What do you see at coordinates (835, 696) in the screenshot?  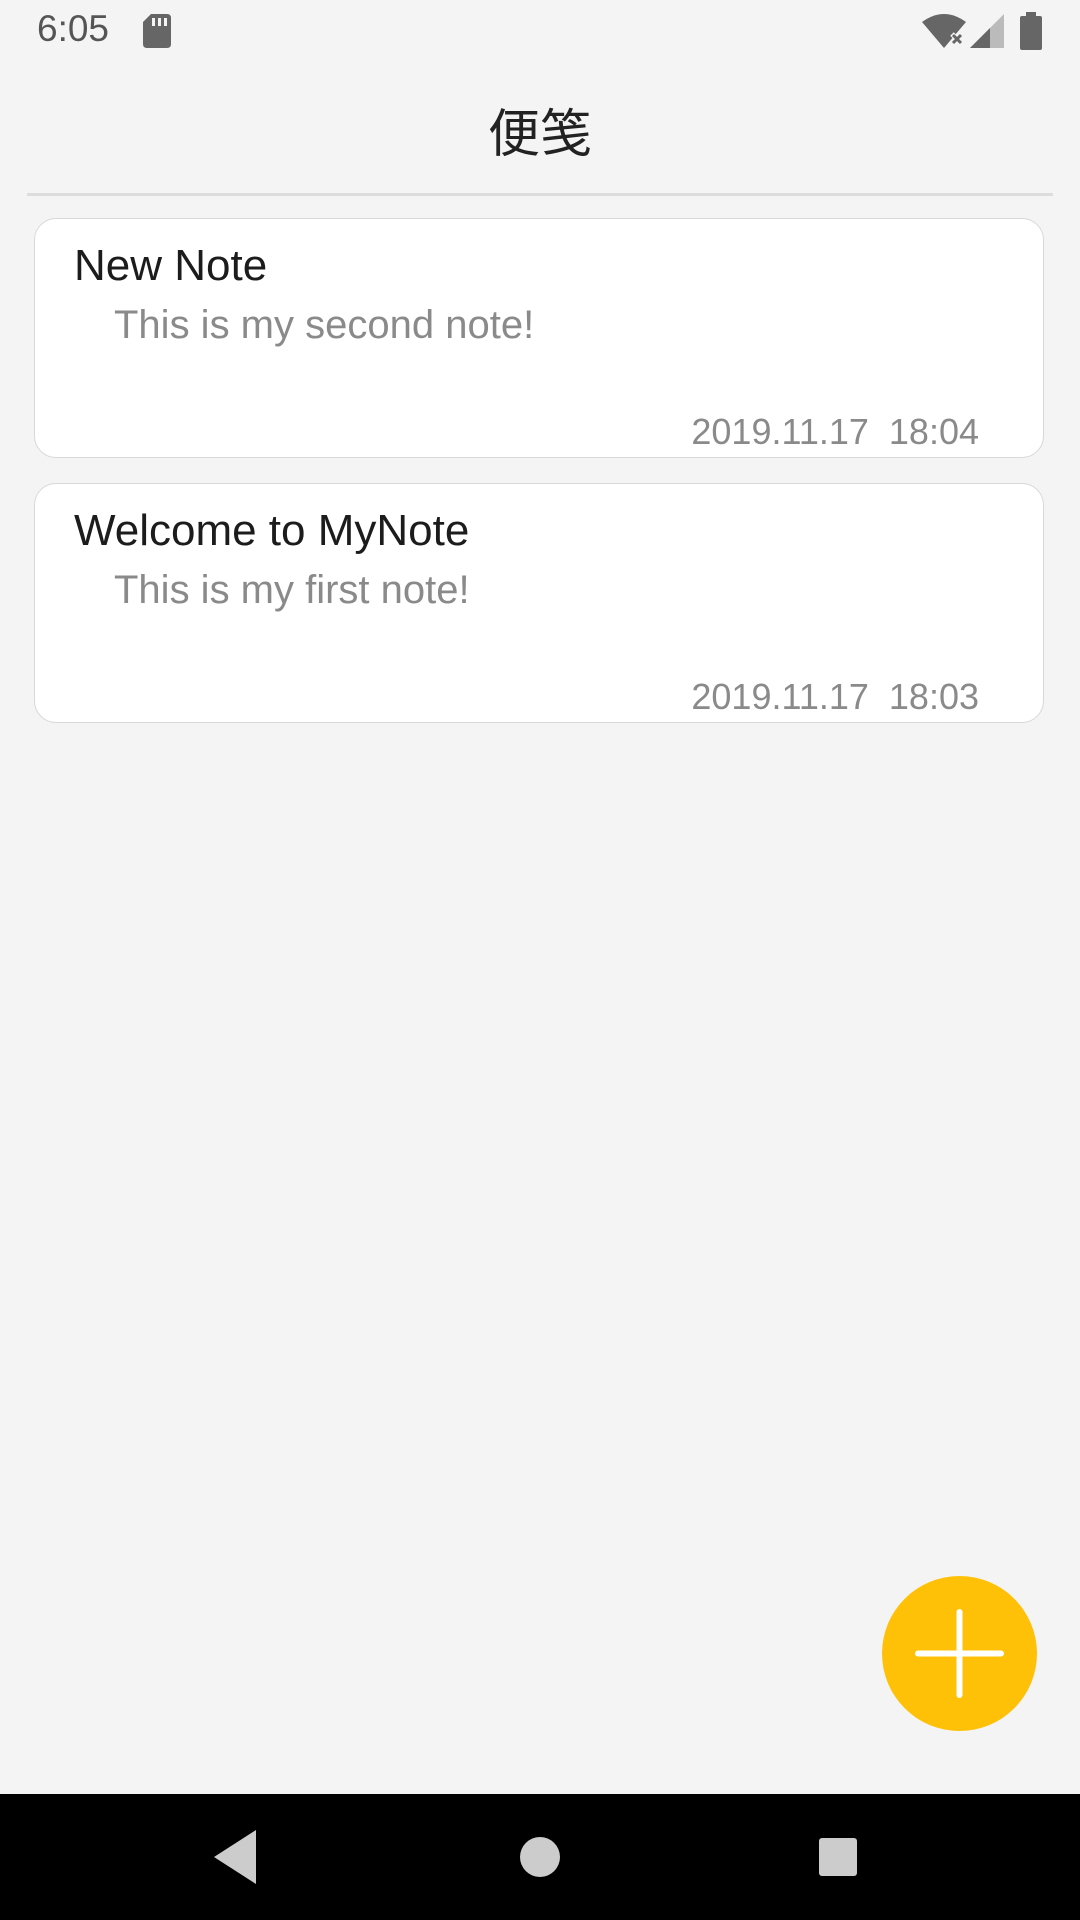 I see `note-date: 2019.11.17 18:03` at bounding box center [835, 696].